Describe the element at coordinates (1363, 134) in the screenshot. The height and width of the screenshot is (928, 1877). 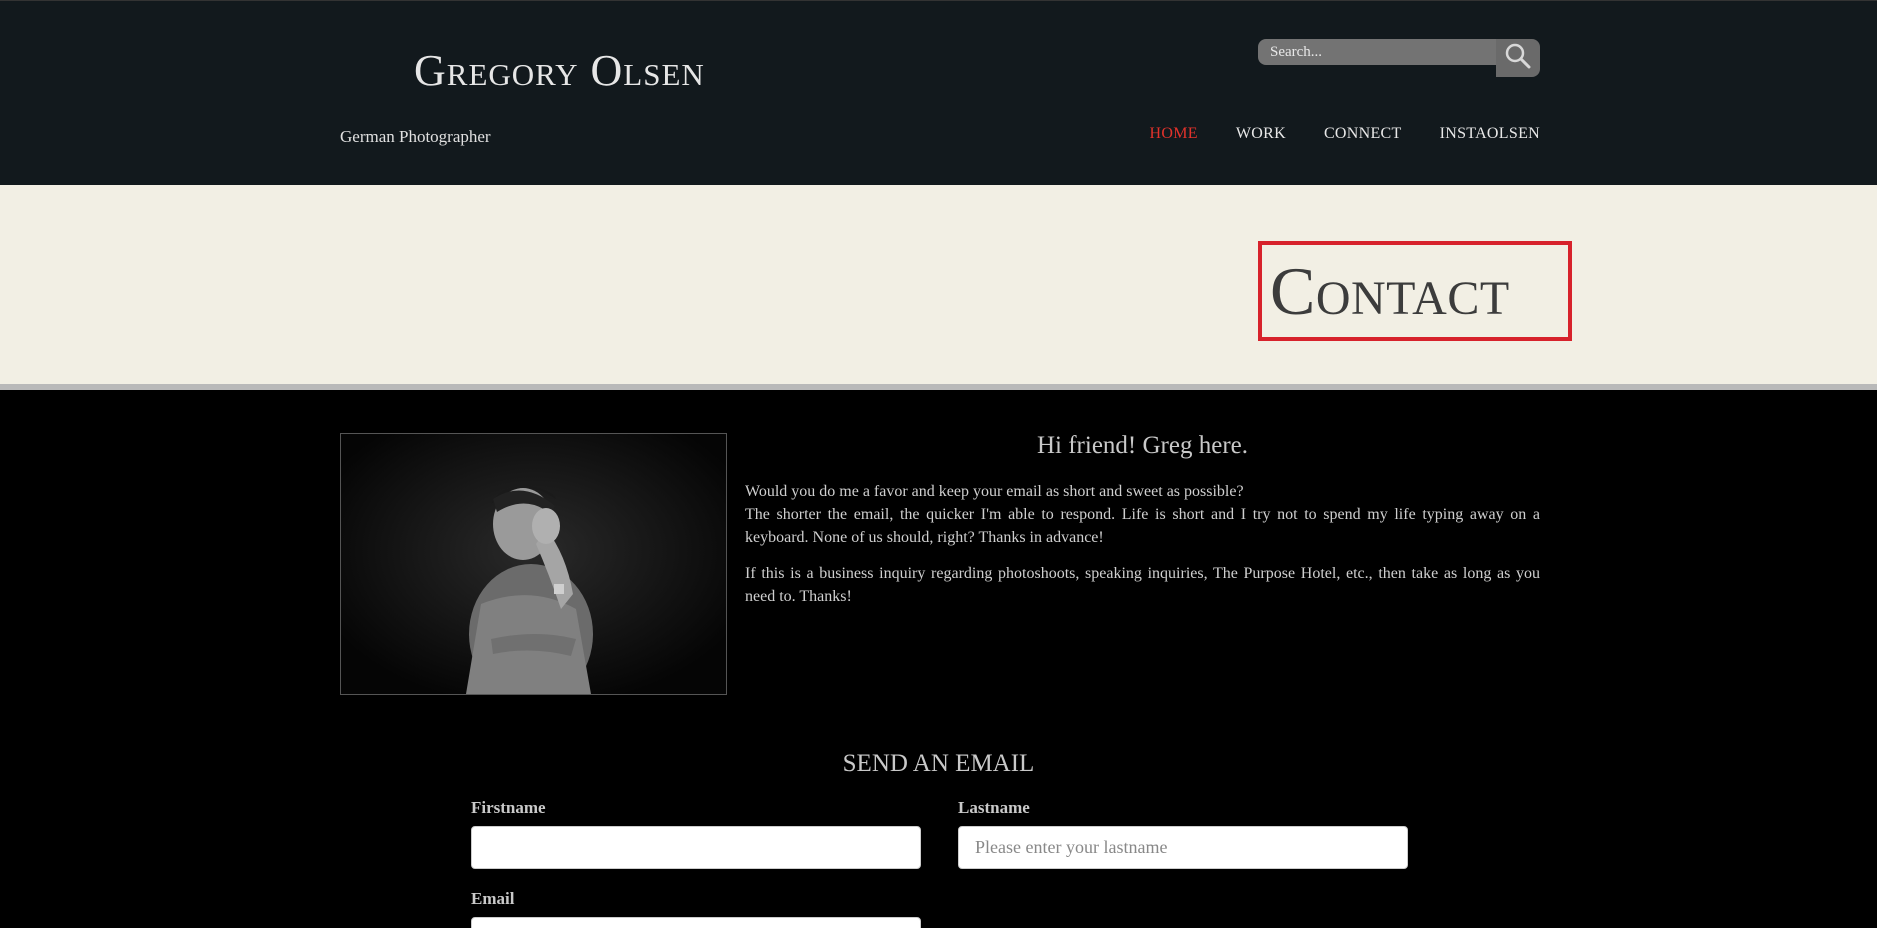
I see `nav-item-connect: CONNECT` at that location.